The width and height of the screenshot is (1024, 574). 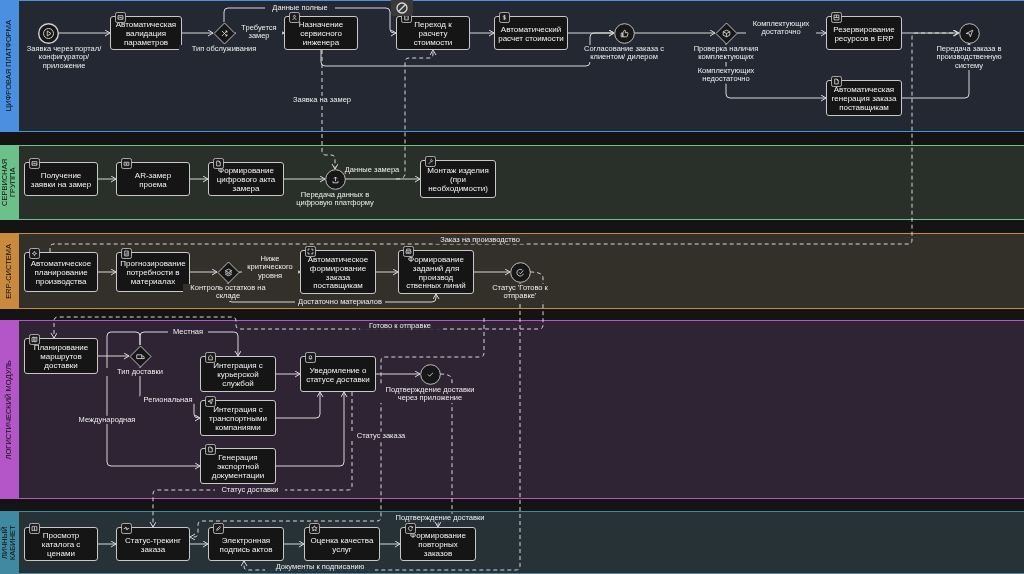 I want to click on task-label: Электронная подпись актов, so click(x=246, y=545).